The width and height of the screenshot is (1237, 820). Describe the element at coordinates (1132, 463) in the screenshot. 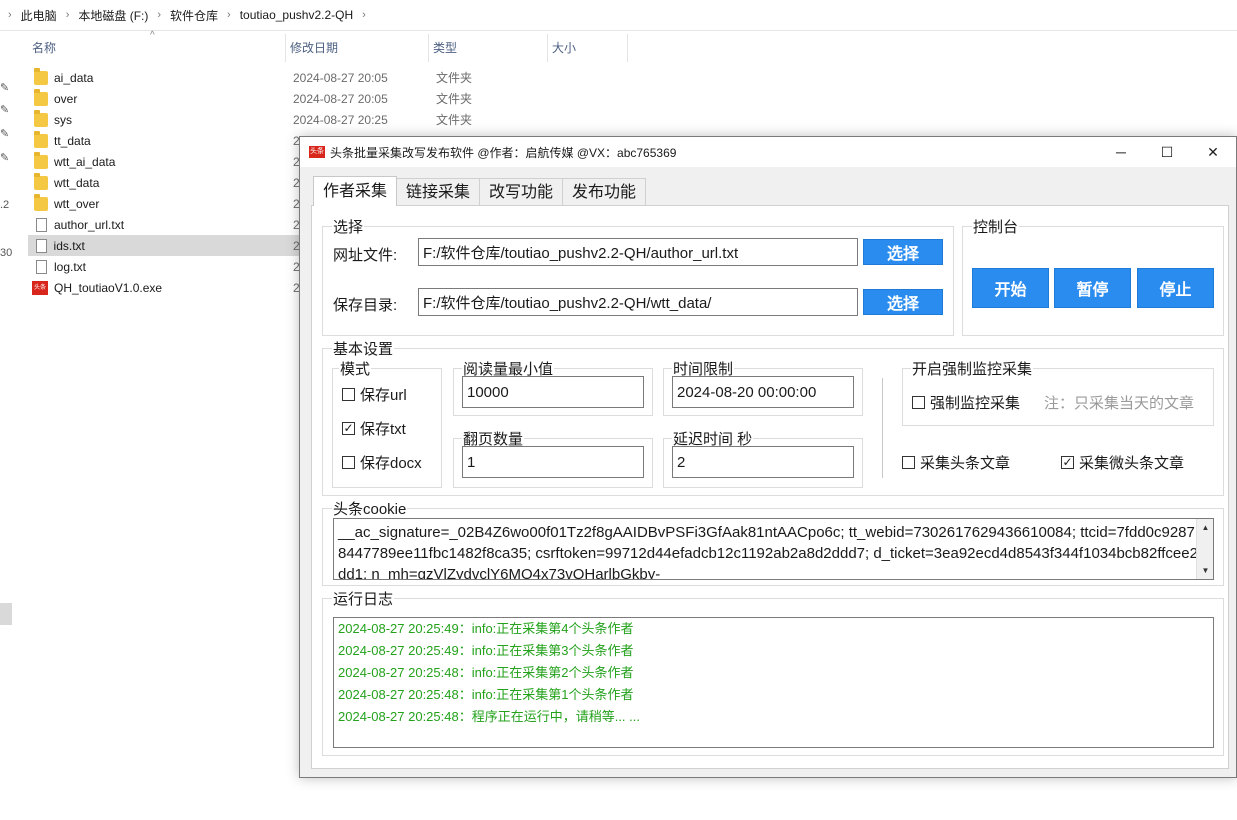

I see `collect-wtt-label: 采集微头条文章` at that location.